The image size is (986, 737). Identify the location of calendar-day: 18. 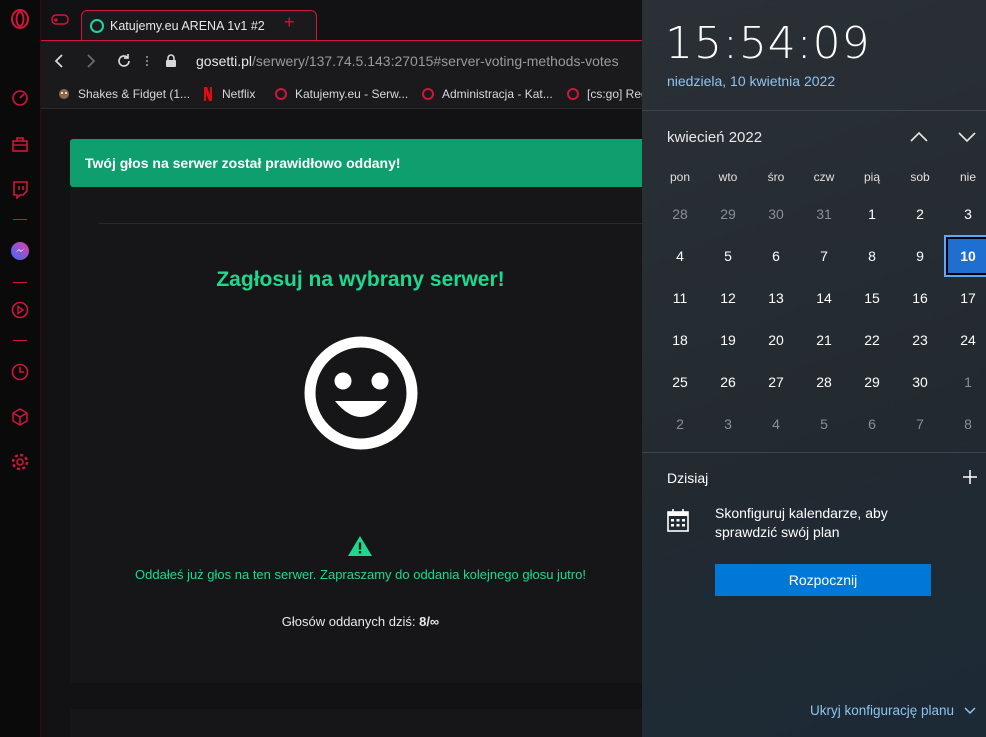
(680, 340).